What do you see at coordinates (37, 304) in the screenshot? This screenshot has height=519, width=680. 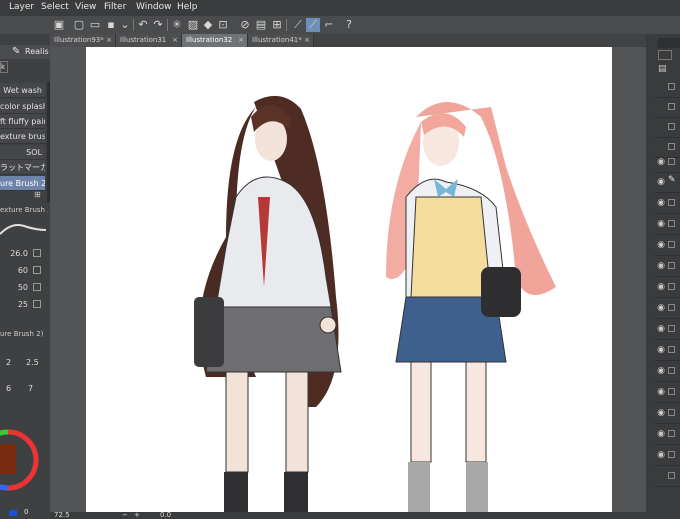 I see `texture-toggle` at bounding box center [37, 304].